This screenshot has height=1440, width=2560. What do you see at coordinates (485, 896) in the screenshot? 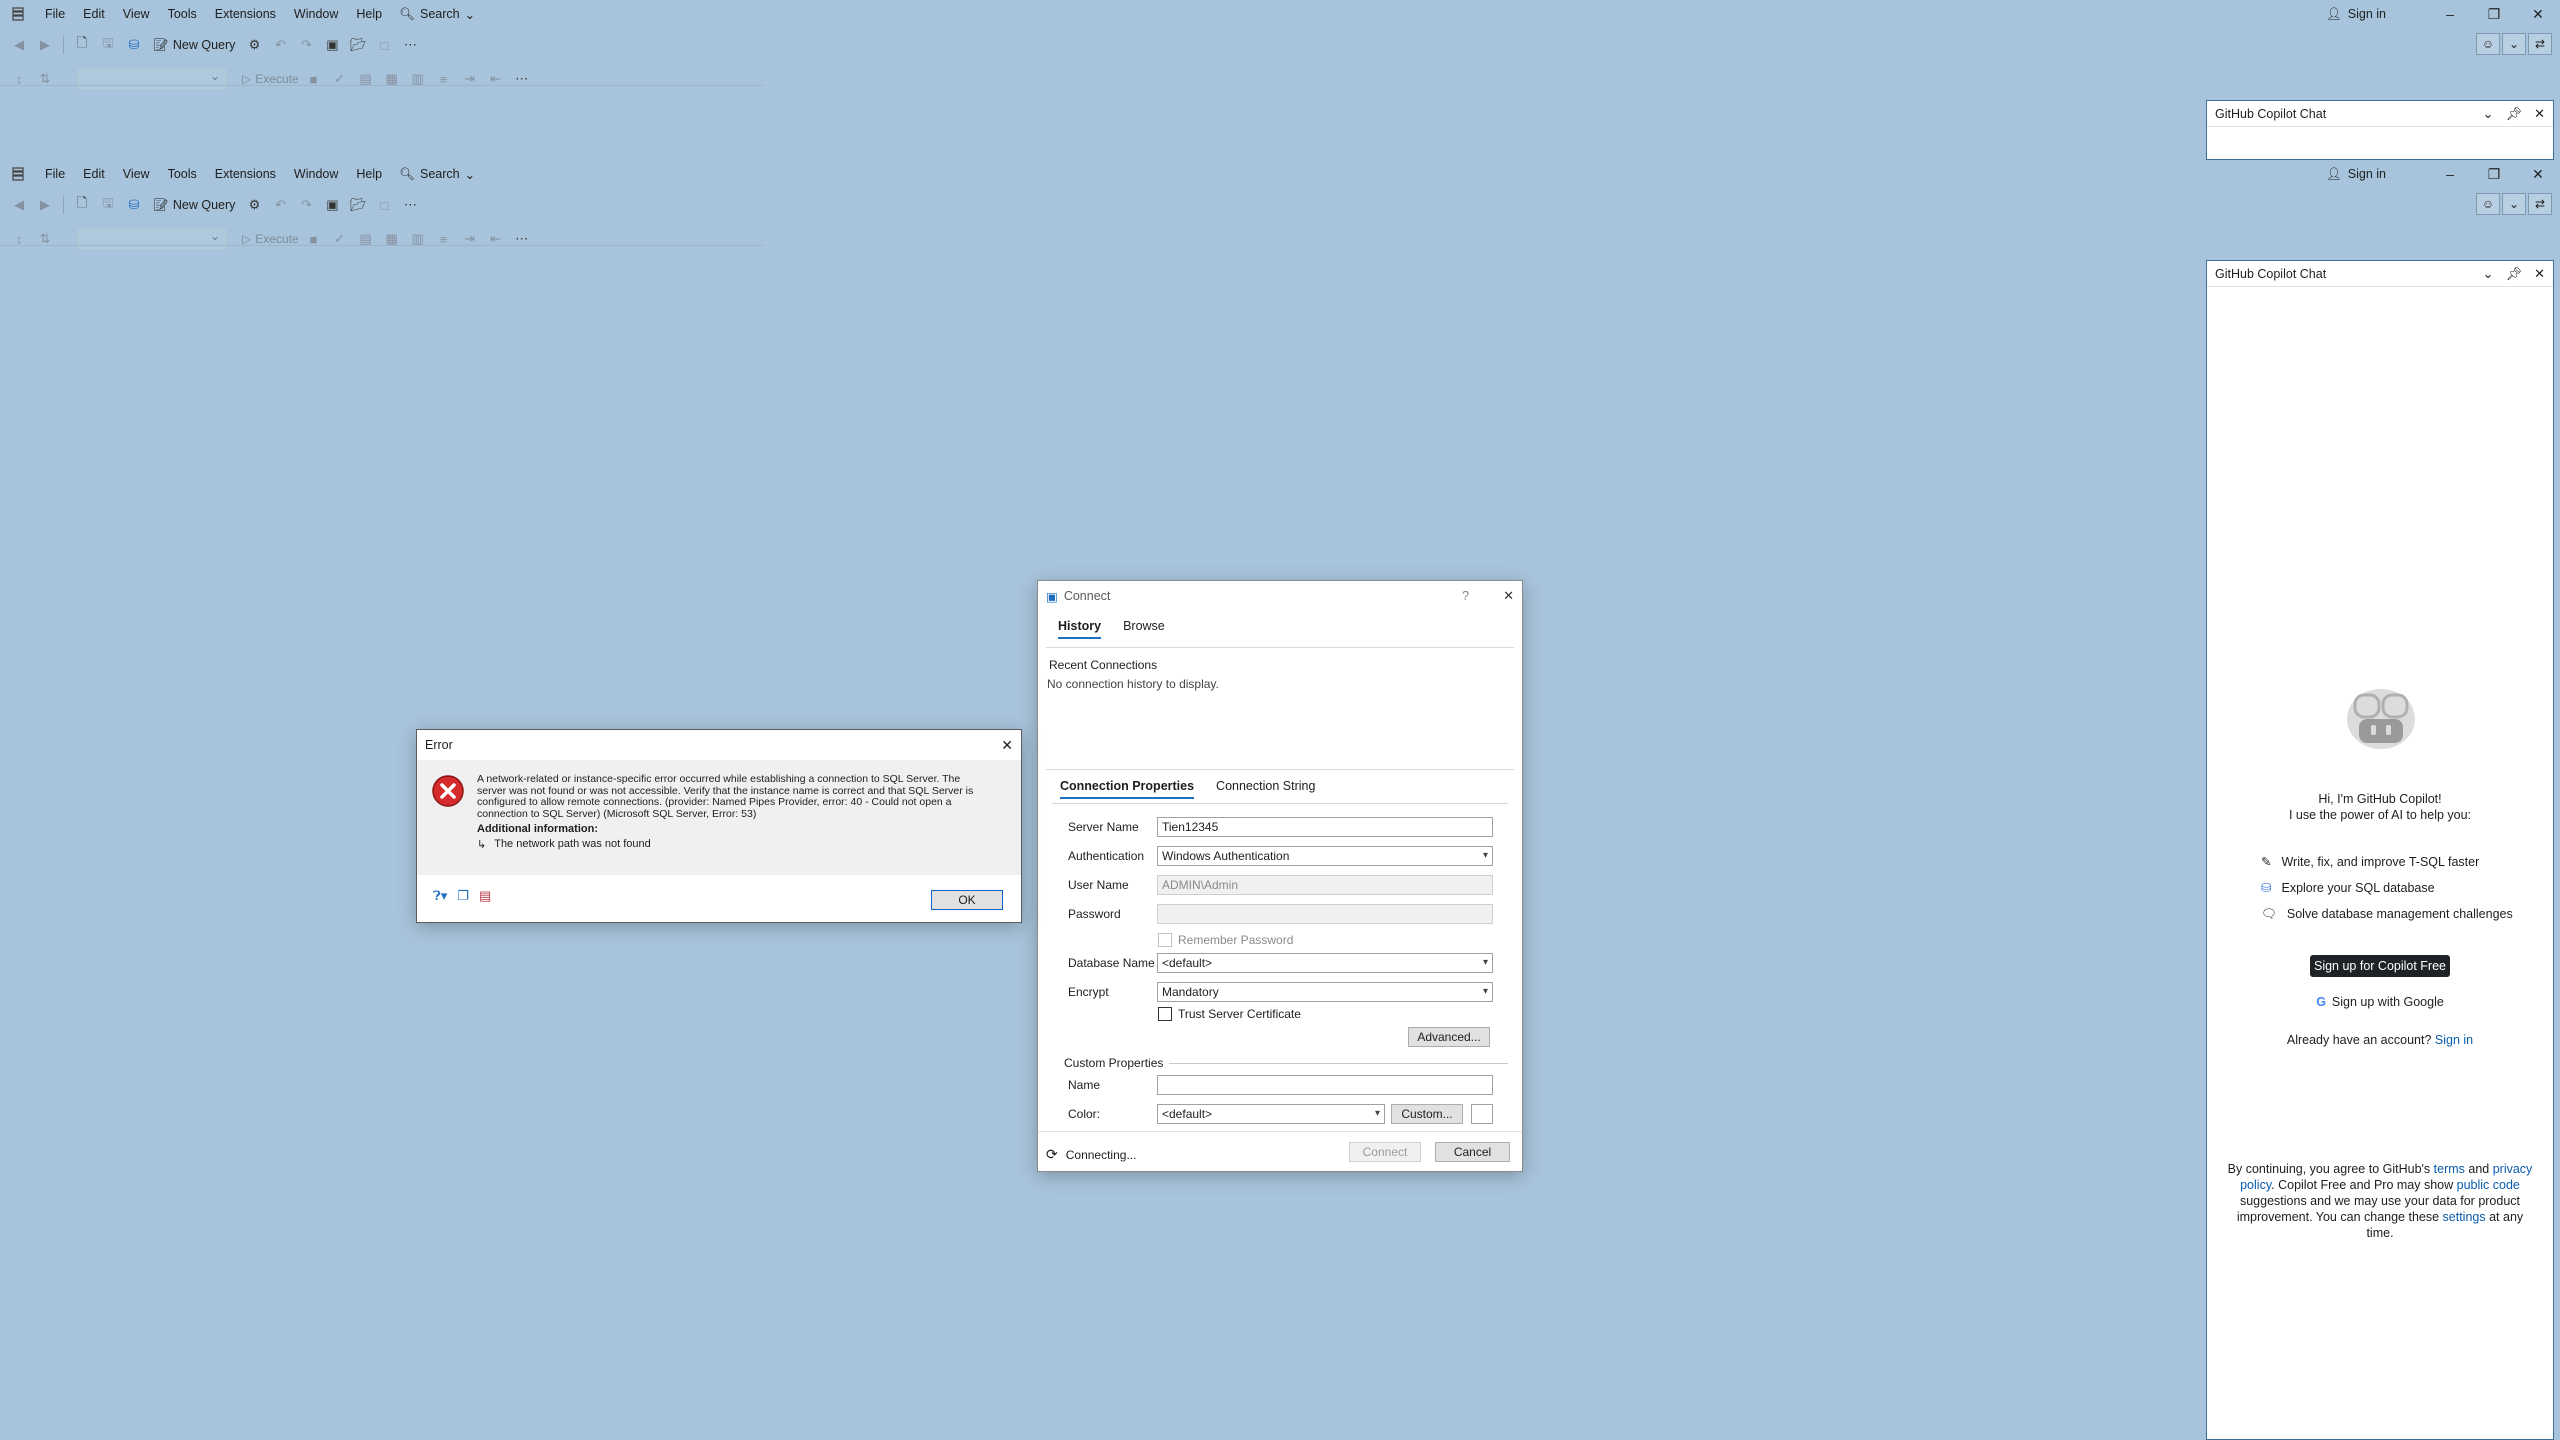
I see `details-icon: ▤` at bounding box center [485, 896].